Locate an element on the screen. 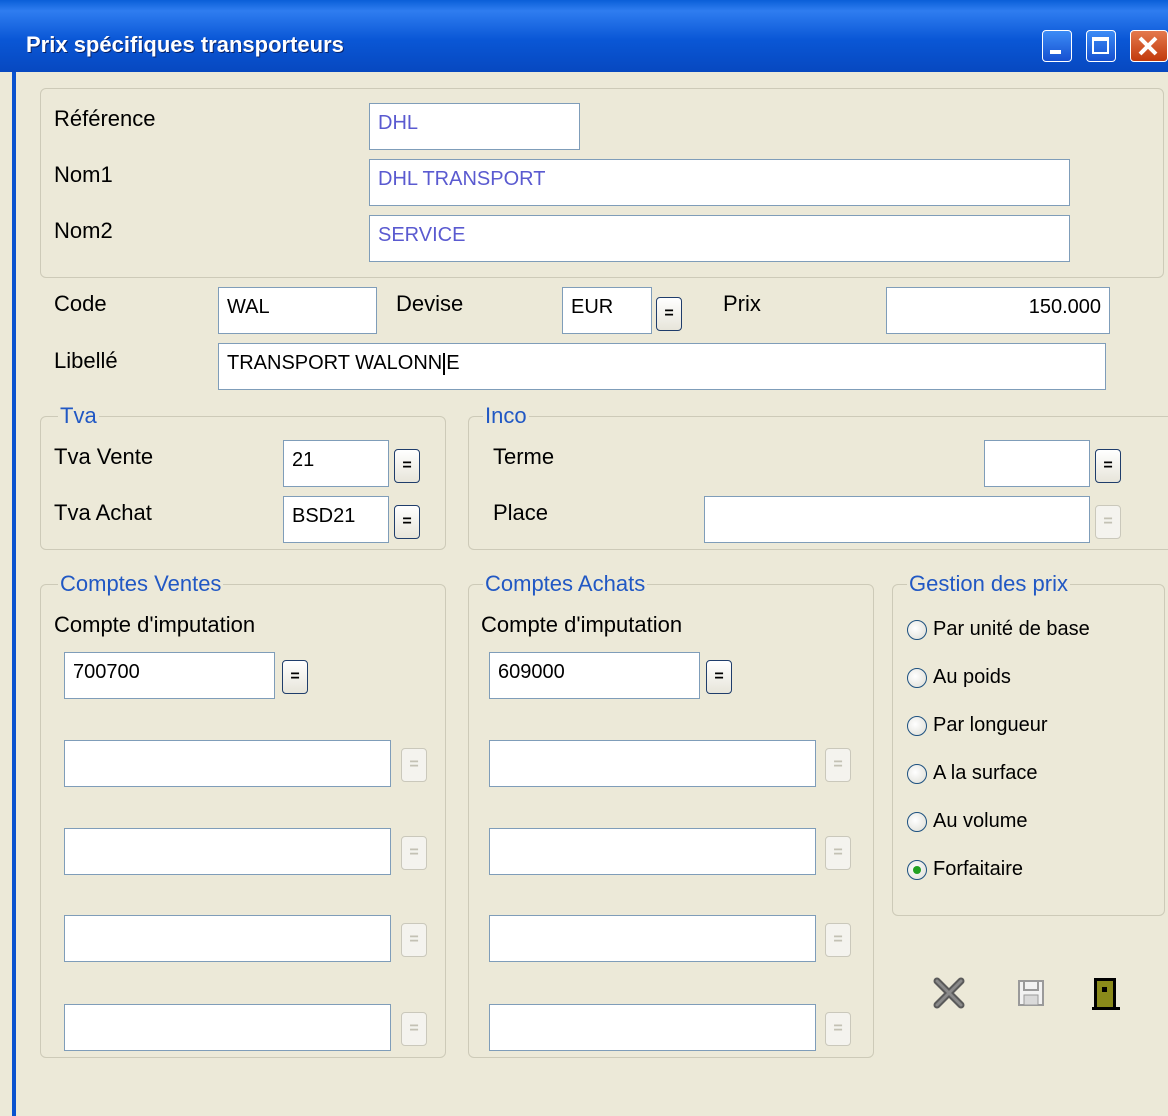  radio-label: Par longueur is located at coordinates (990, 725).